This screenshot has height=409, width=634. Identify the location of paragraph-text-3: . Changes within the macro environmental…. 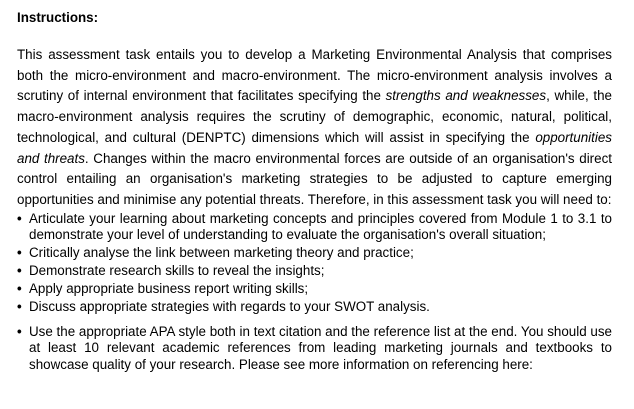
(314, 178).